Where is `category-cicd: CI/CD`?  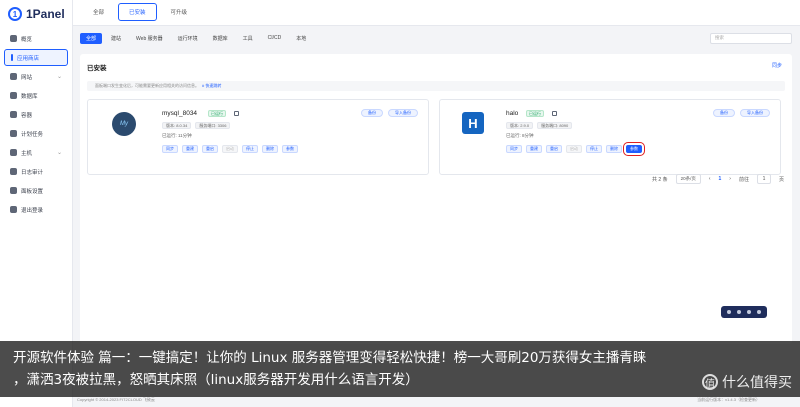
category-cicd: CI/CD is located at coordinates (275, 38).